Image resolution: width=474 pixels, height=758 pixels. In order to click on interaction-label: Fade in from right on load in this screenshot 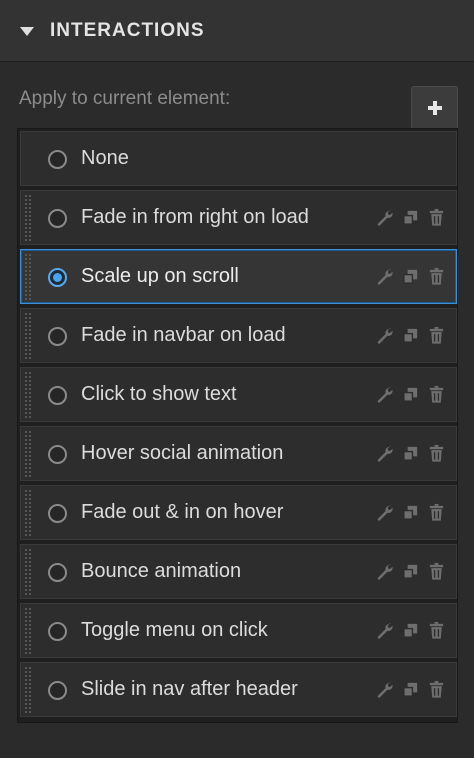, I will do `click(195, 217)`.